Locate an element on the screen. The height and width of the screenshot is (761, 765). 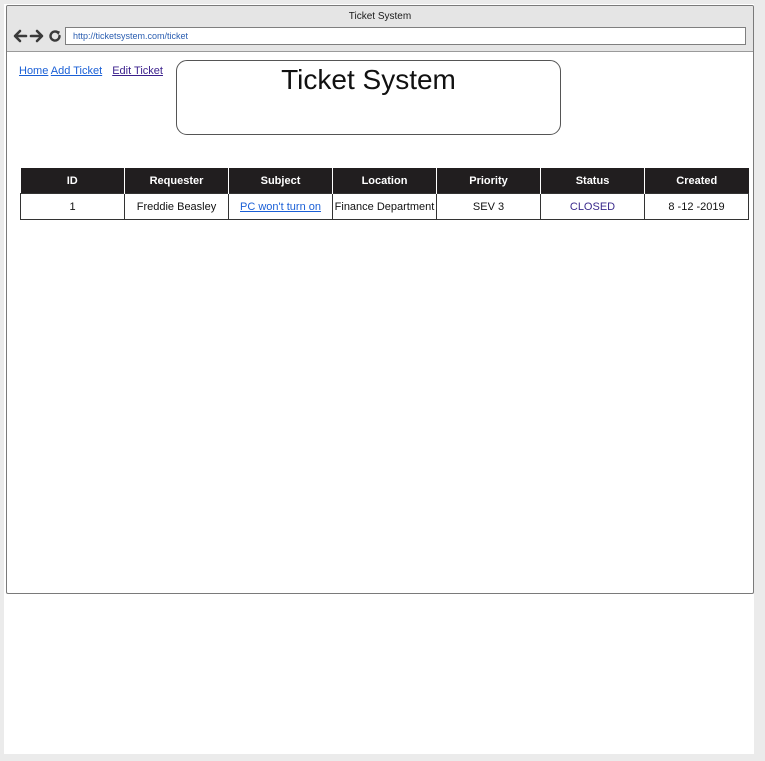
cell-status: CLOSED is located at coordinates (592, 206).